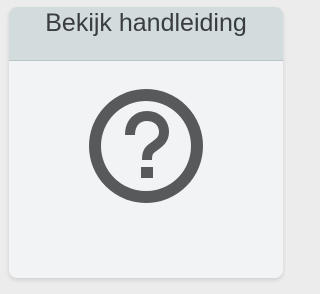  What do you see at coordinates (146, 23) in the screenshot?
I see `card-title: Bekijk handleiding` at bounding box center [146, 23].